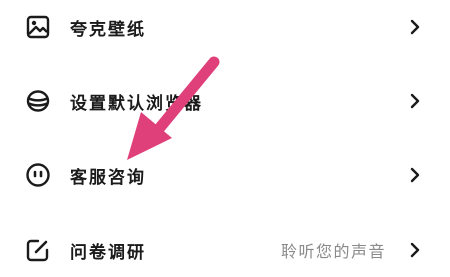 The width and height of the screenshot is (450, 277). I want to click on image-icon, so click(38, 27).